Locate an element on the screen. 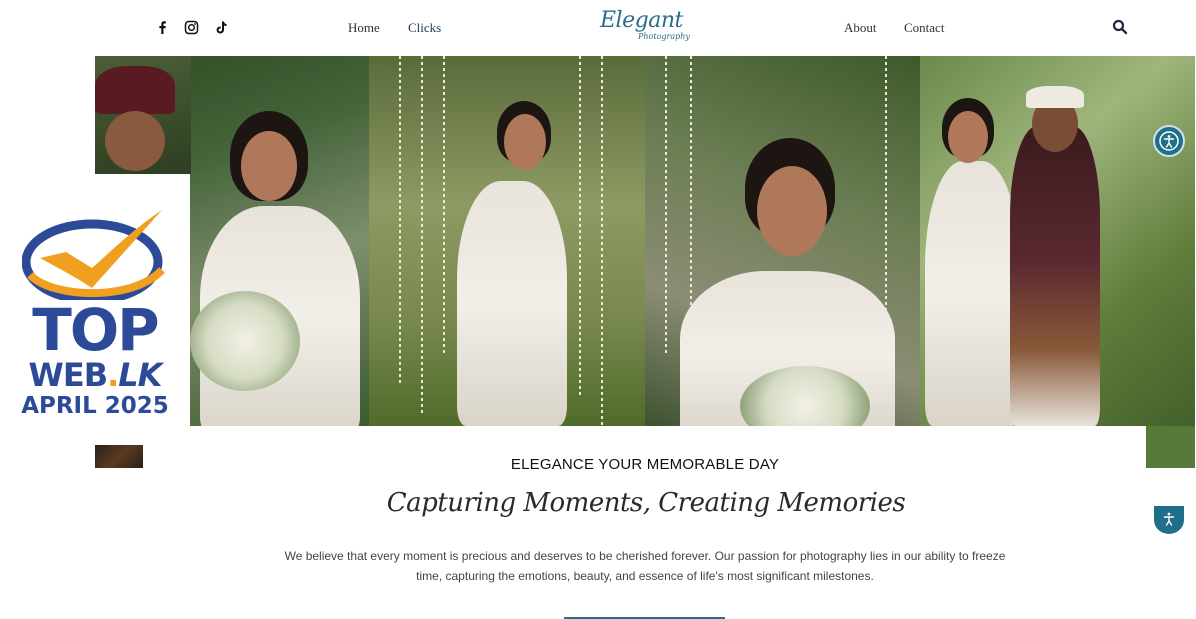  badge-web-text: WEB.LK is located at coordinates (95, 375).